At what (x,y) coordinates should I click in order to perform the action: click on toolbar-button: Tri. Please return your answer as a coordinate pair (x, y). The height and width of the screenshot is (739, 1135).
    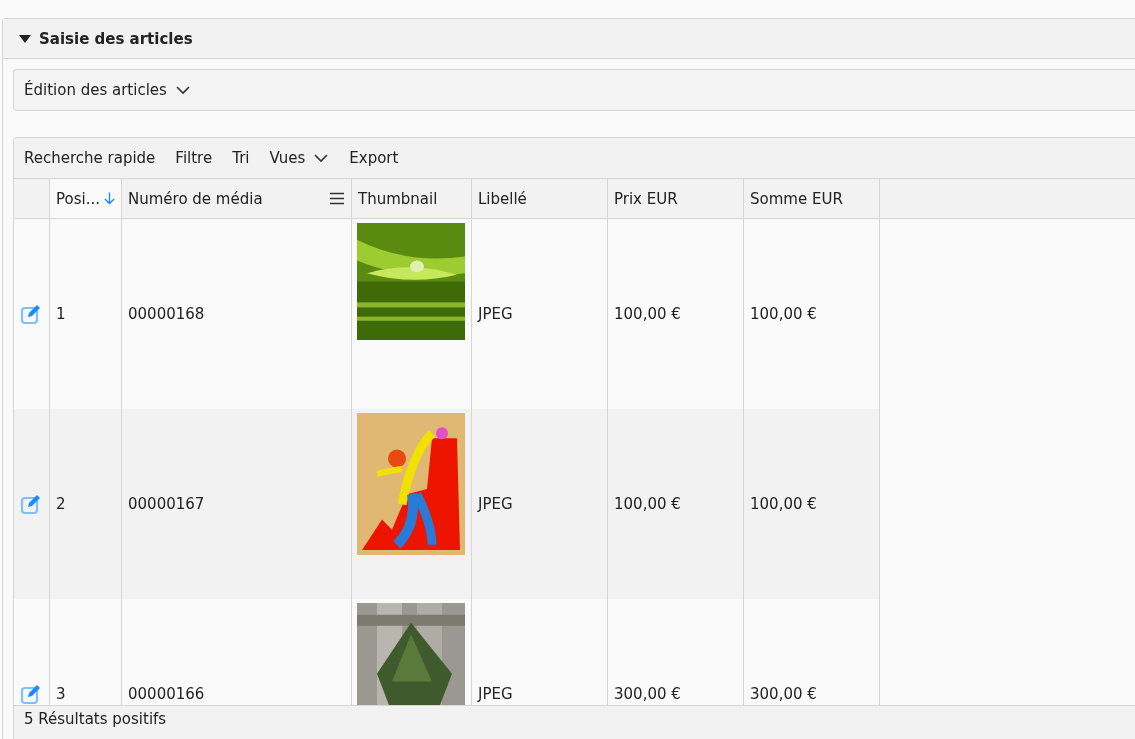
    Looking at the image, I should click on (241, 158).